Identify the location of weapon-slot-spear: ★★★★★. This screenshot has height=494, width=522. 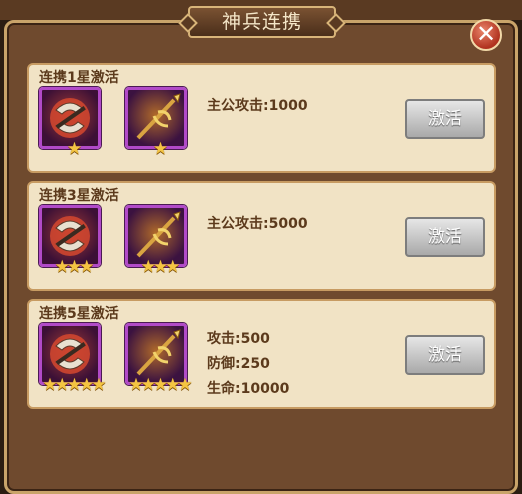
(159, 358).